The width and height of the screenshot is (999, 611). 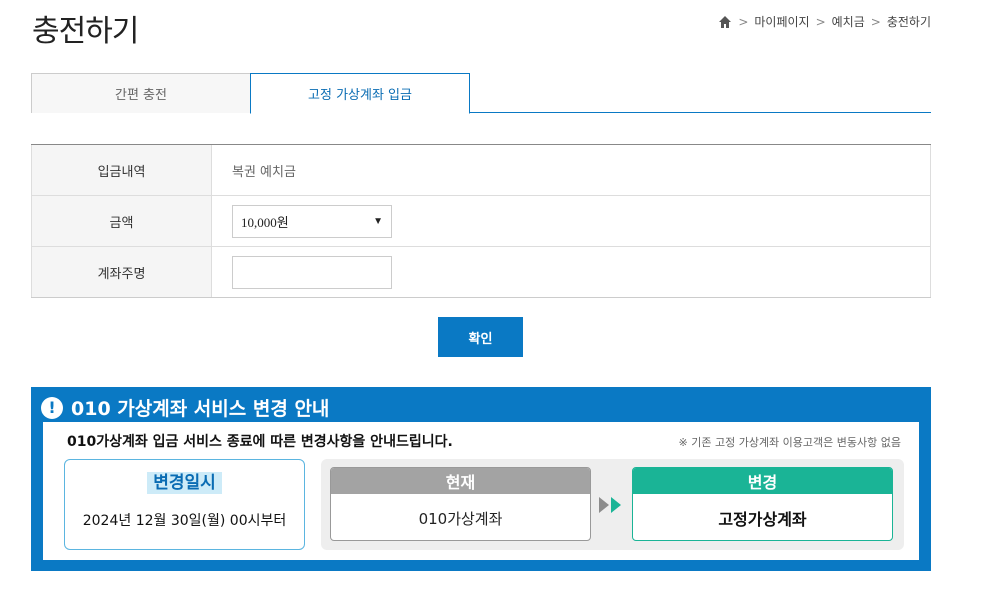 What do you see at coordinates (312, 272) in the screenshot?
I see `account-holder-input` at bounding box center [312, 272].